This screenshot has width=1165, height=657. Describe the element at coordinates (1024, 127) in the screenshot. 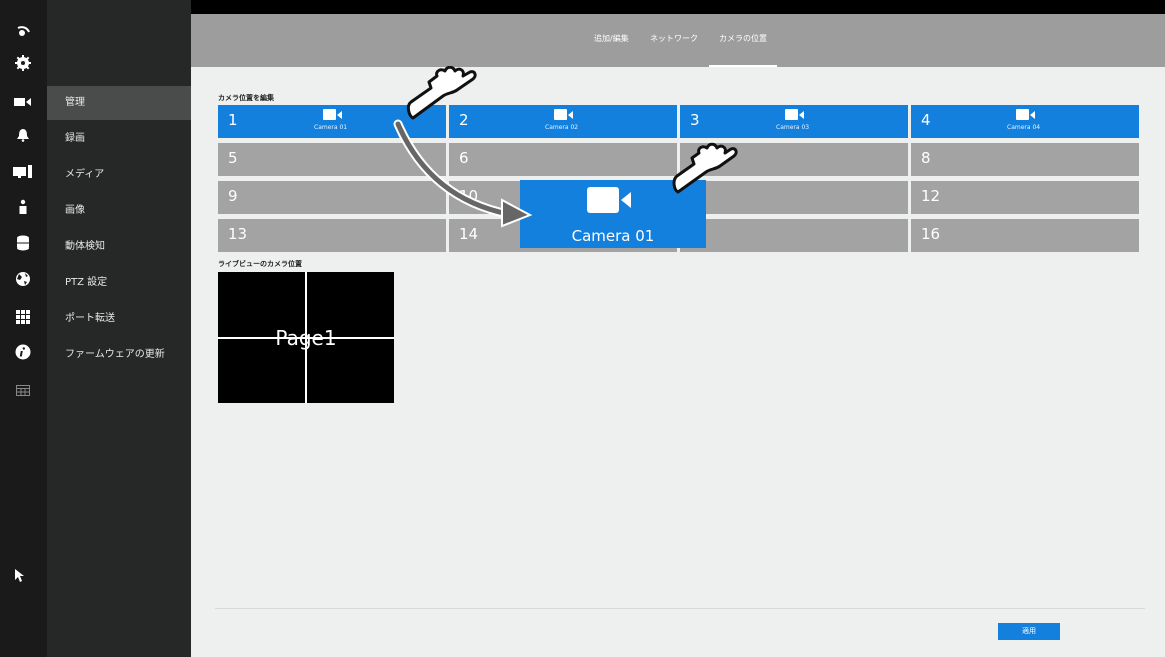

I see `camera-name: Camera 04` at that location.